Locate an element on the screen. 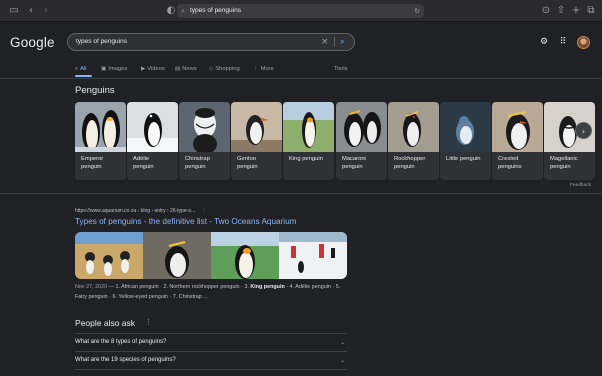  result-image-penguin-colony is located at coordinates (109, 255).